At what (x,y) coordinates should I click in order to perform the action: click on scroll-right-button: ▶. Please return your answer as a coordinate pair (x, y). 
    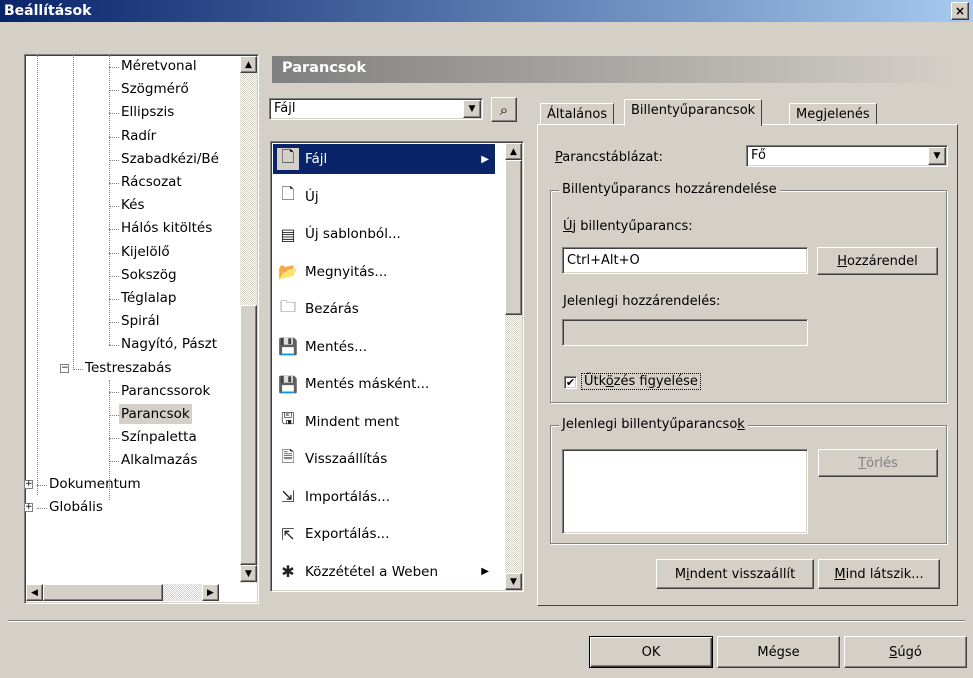
    Looking at the image, I should click on (210, 592).